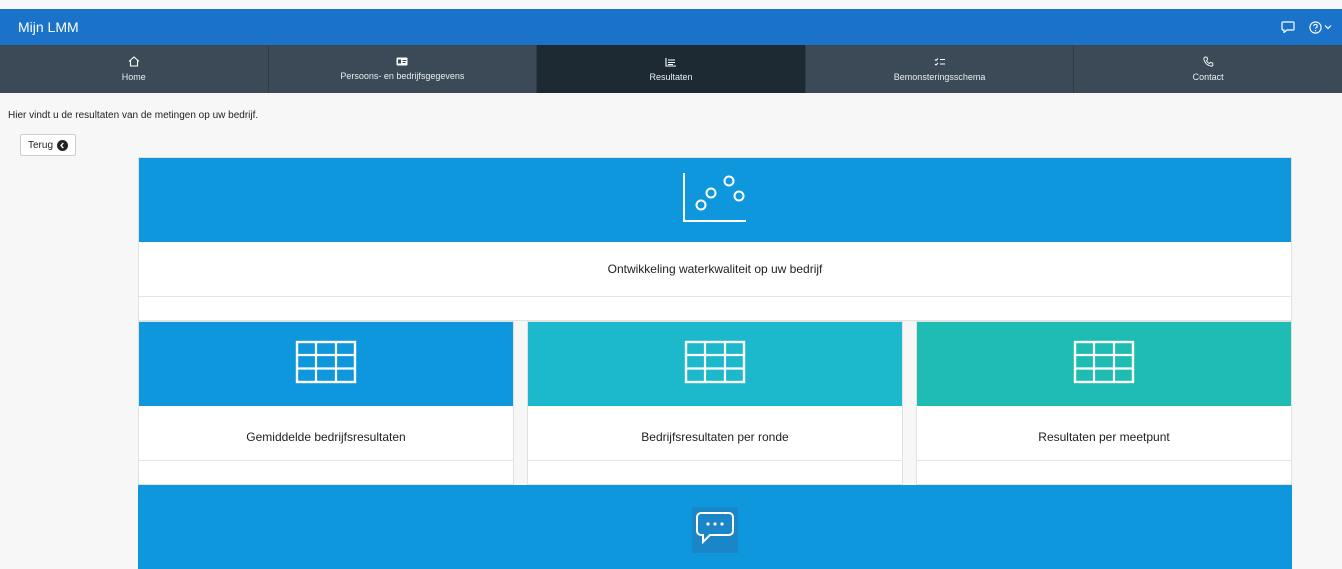 The image size is (1342, 569). Describe the element at coordinates (1208, 77) in the screenshot. I see `nav-item-label: Contact` at that location.